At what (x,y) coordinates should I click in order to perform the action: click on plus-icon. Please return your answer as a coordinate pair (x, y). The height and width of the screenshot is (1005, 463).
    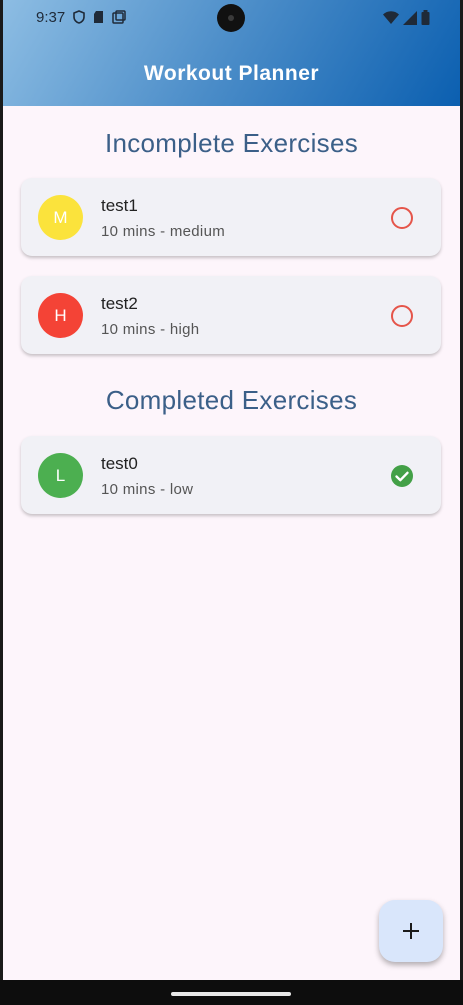
    Looking at the image, I should click on (411, 931).